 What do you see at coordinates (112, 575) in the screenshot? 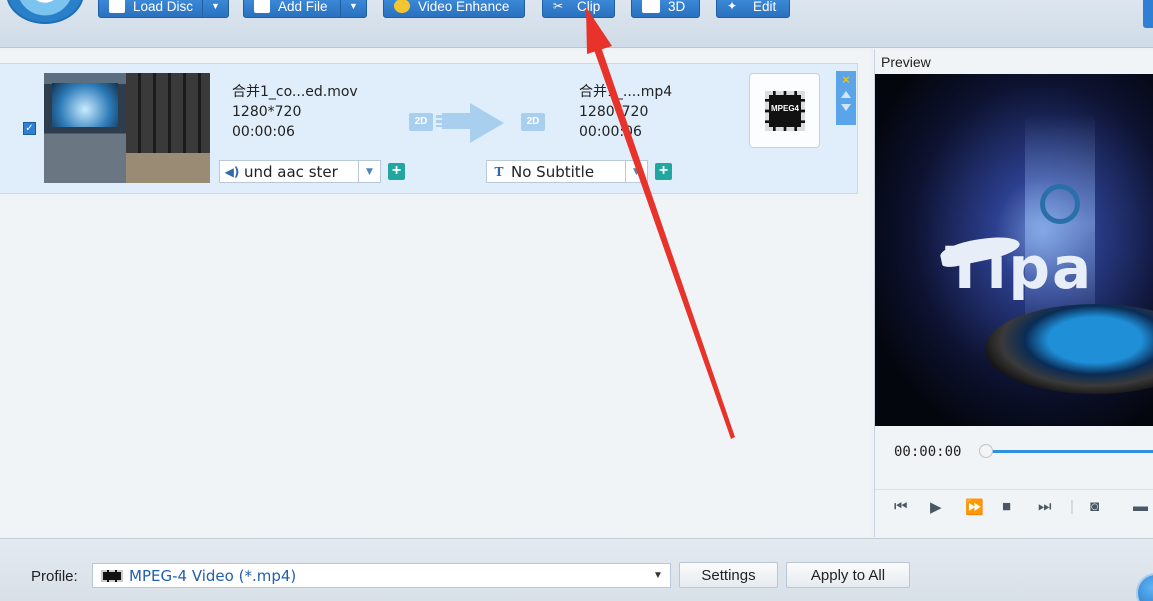
I see `mpeg-film-icon` at bounding box center [112, 575].